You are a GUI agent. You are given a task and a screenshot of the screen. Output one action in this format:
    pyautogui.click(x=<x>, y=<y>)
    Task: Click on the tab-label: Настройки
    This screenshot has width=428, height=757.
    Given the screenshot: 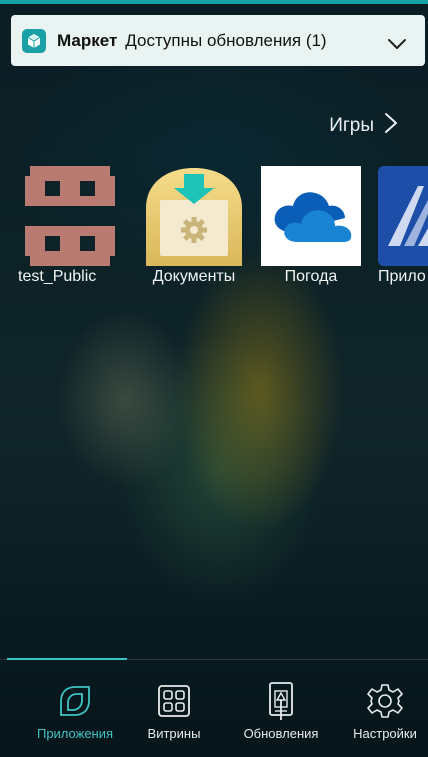 What is the action you would take?
    pyautogui.click(x=385, y=733)
    